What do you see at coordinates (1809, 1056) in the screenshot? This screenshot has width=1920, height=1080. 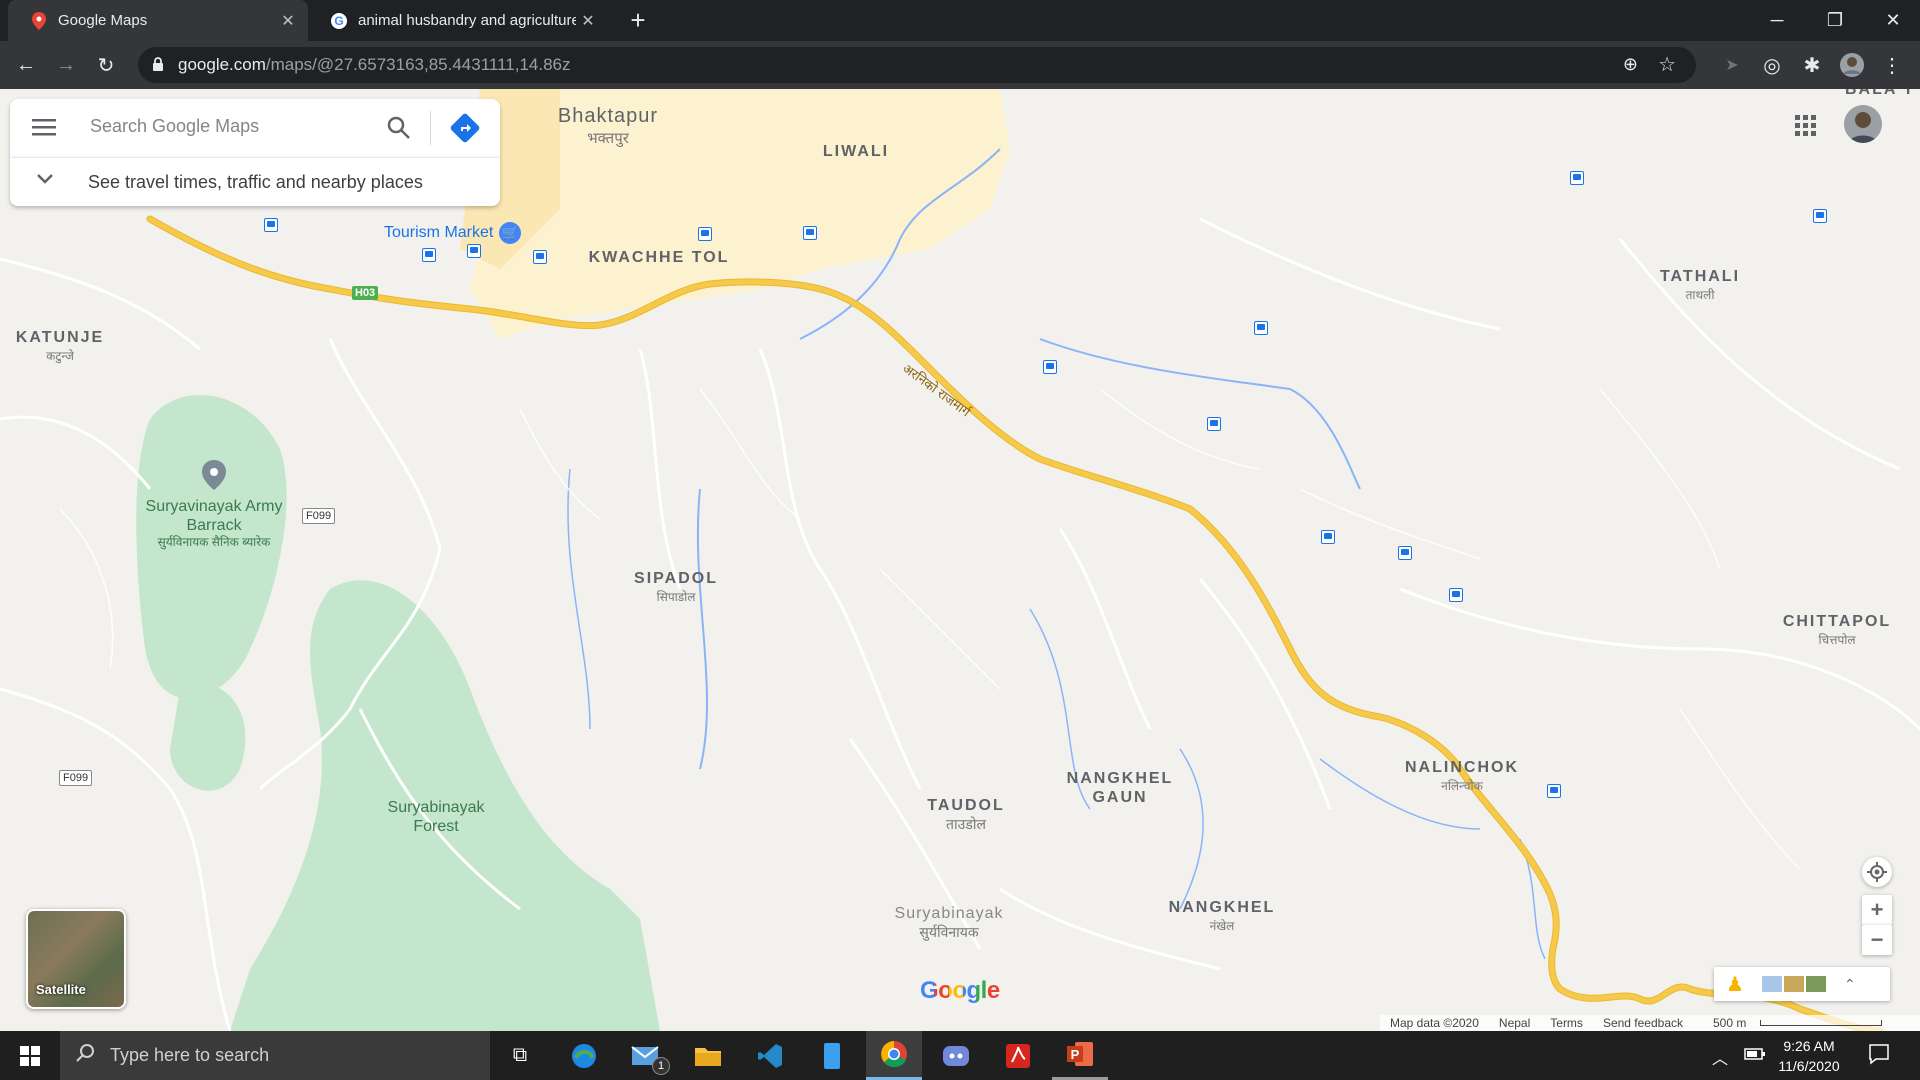 I see `system-clock: 9:26 AM 11/6/2020` at bounding box center [1809, 1056].